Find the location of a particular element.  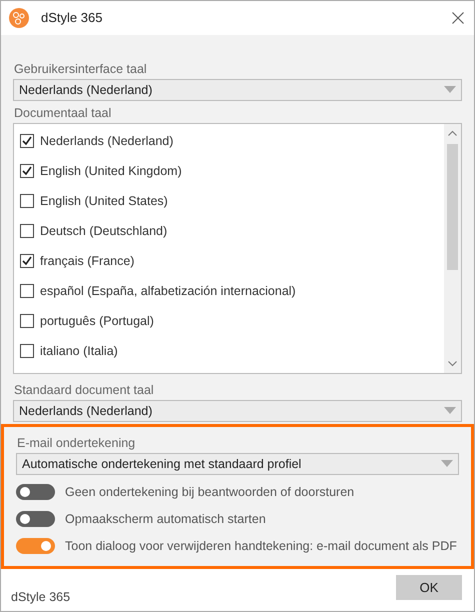

close-icon is located at coordinates (458, 18).